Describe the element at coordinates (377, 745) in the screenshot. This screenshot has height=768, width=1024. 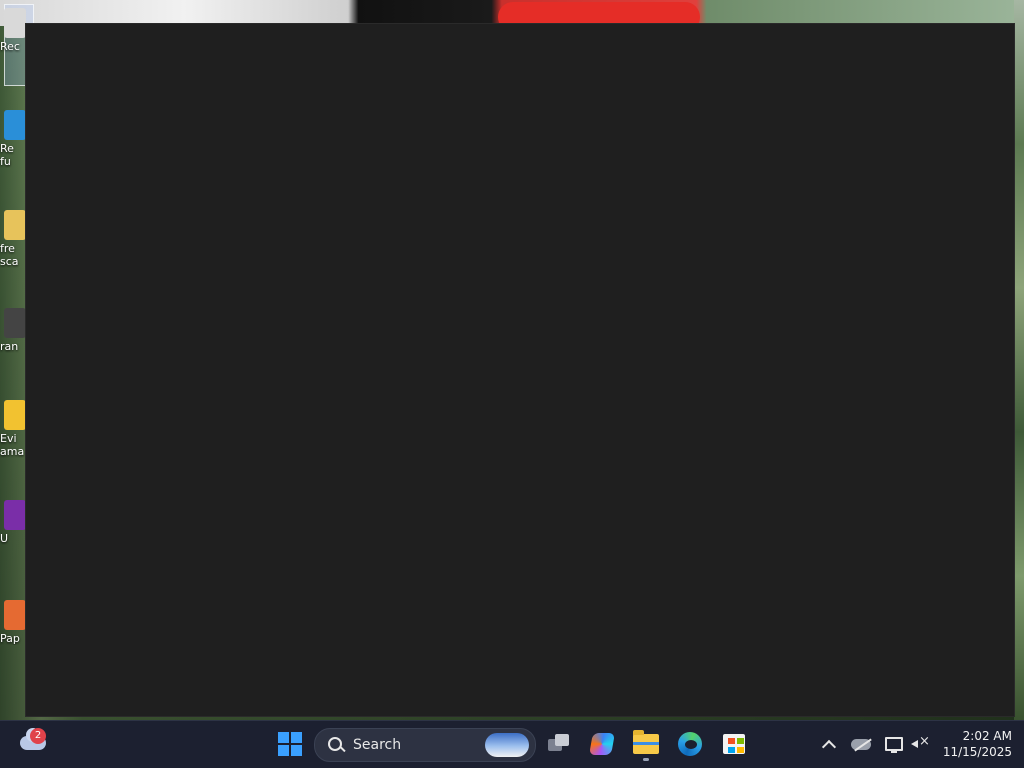
I see `search-label: Search` at that location.